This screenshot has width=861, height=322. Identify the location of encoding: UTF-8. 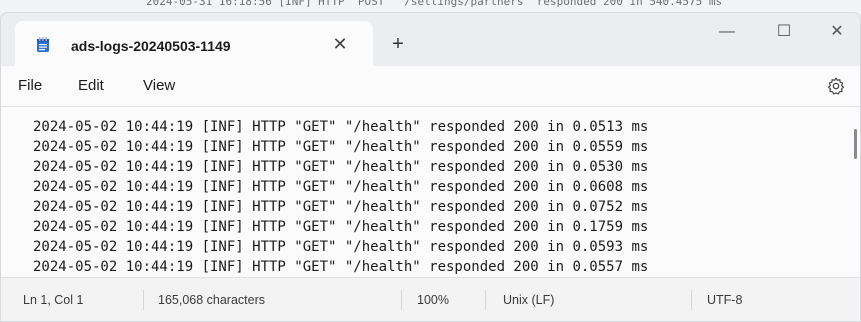
(724, 300).